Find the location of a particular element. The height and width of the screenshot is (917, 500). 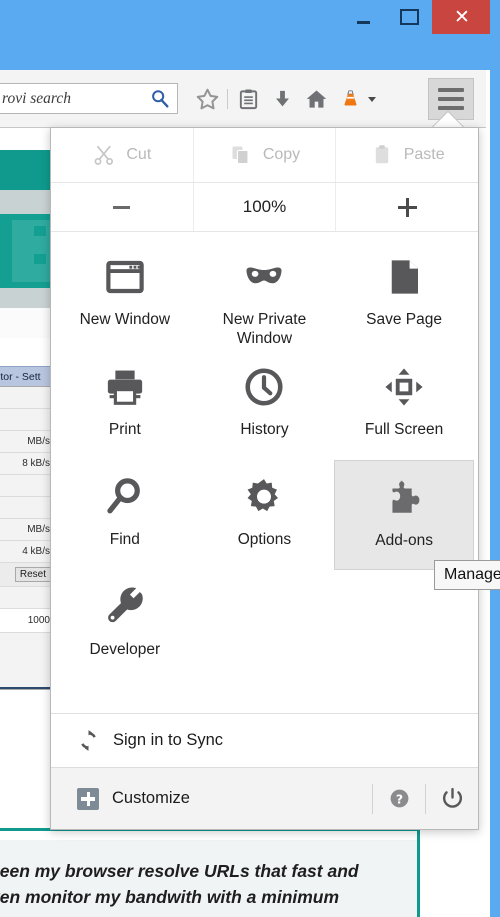

menu-item-print: Print is located at coordinates (125, 405).